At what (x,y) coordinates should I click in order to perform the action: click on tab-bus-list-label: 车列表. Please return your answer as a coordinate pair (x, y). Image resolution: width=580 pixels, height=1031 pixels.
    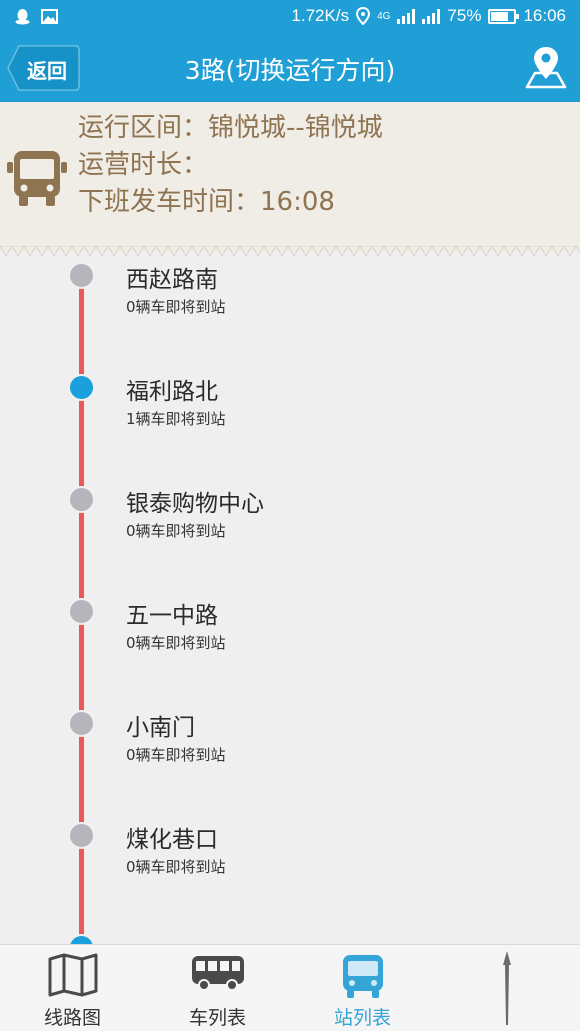
    Looking at the image, I should click on (217, 1018).